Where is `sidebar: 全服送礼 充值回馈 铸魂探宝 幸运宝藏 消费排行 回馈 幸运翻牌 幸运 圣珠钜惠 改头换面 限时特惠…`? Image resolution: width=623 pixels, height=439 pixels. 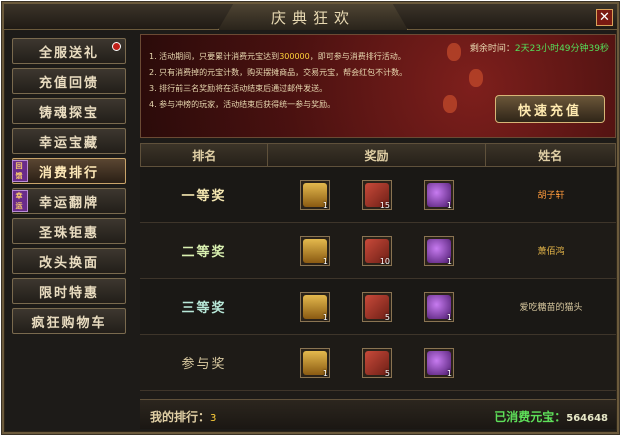 sidebar: 全服送礼 充值回馈 铸魂探宝 幸运宝藏 消费排行 回馈 幸运翻牌 幸运 圣珠钜惠 改头换面 限时特惠… is located at coordinates (72, 188).